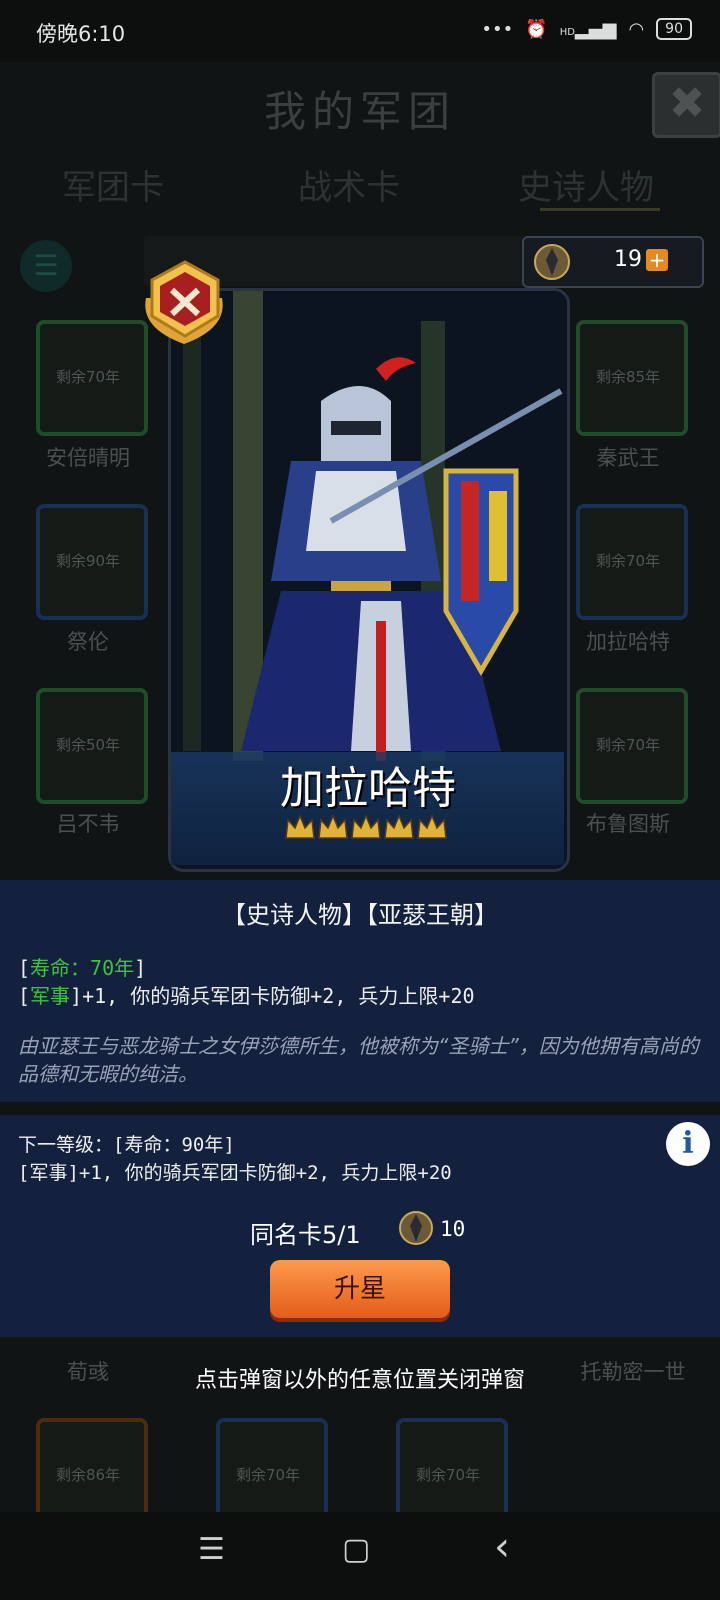 This screenshot has width=720, height=1600. What do you see at coordinates (113, 184) in the screenshot?
I see `tab-legion-cards: 军团卡` at bounding box center [113, 184].